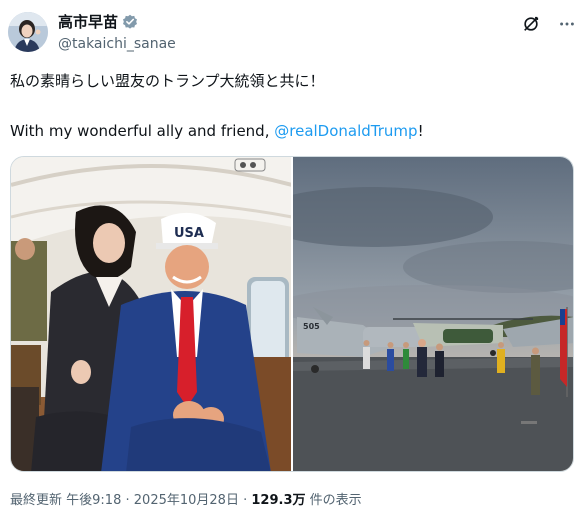 This screenshot has width=585, height=518. I want to click on mention-link: @realDonaldTrump, so click(345, 131).